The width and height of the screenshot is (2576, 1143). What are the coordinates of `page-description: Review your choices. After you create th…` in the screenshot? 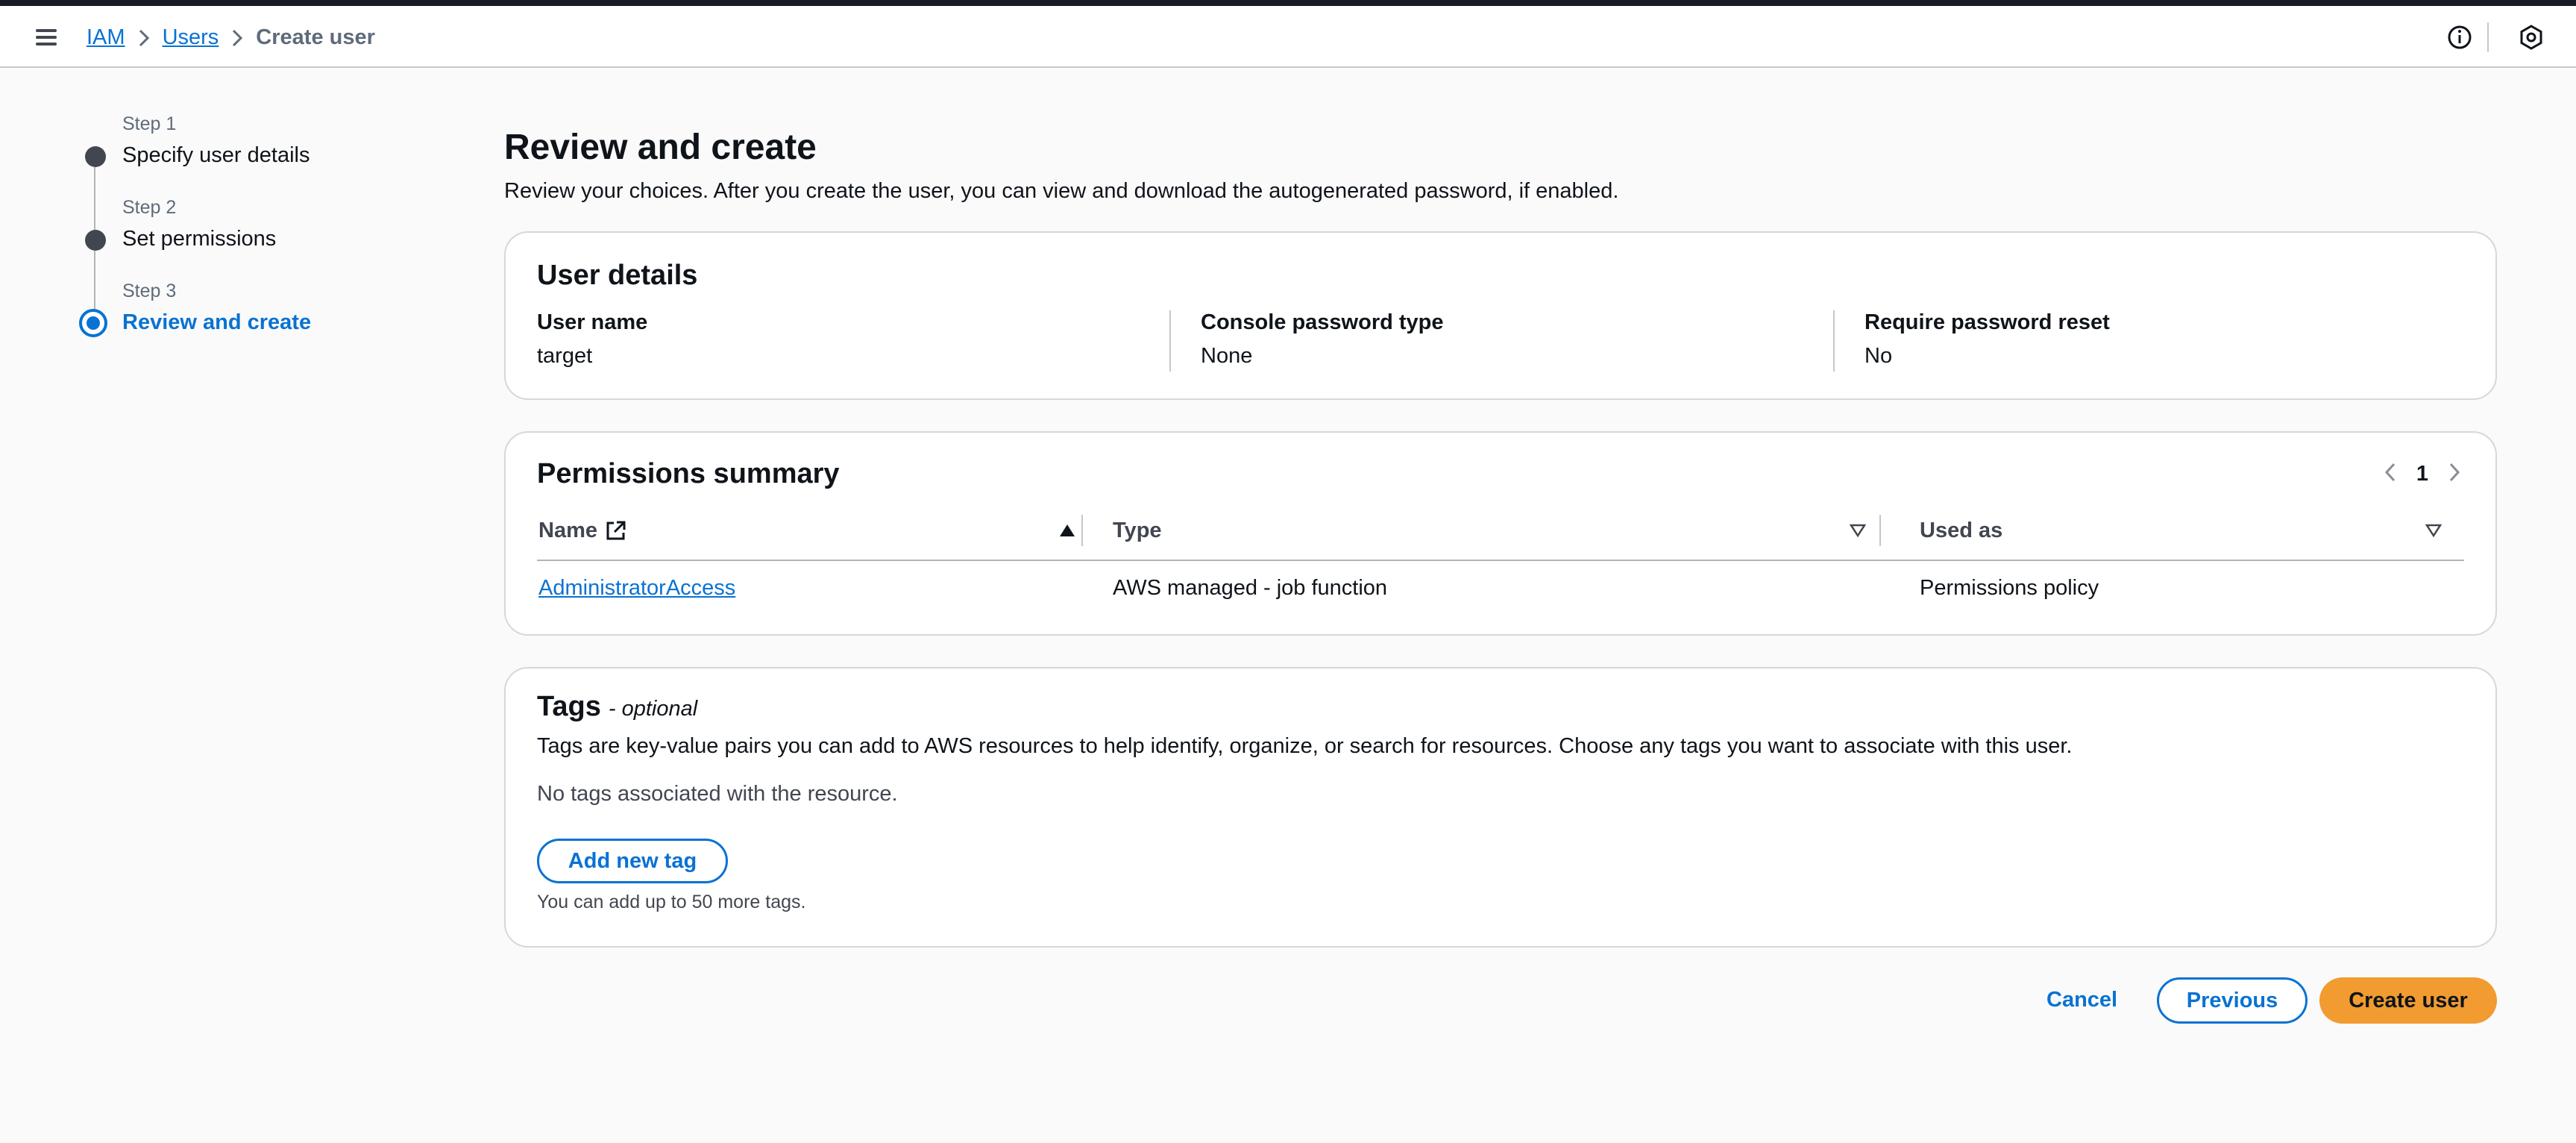 It's located at (1061, 191).